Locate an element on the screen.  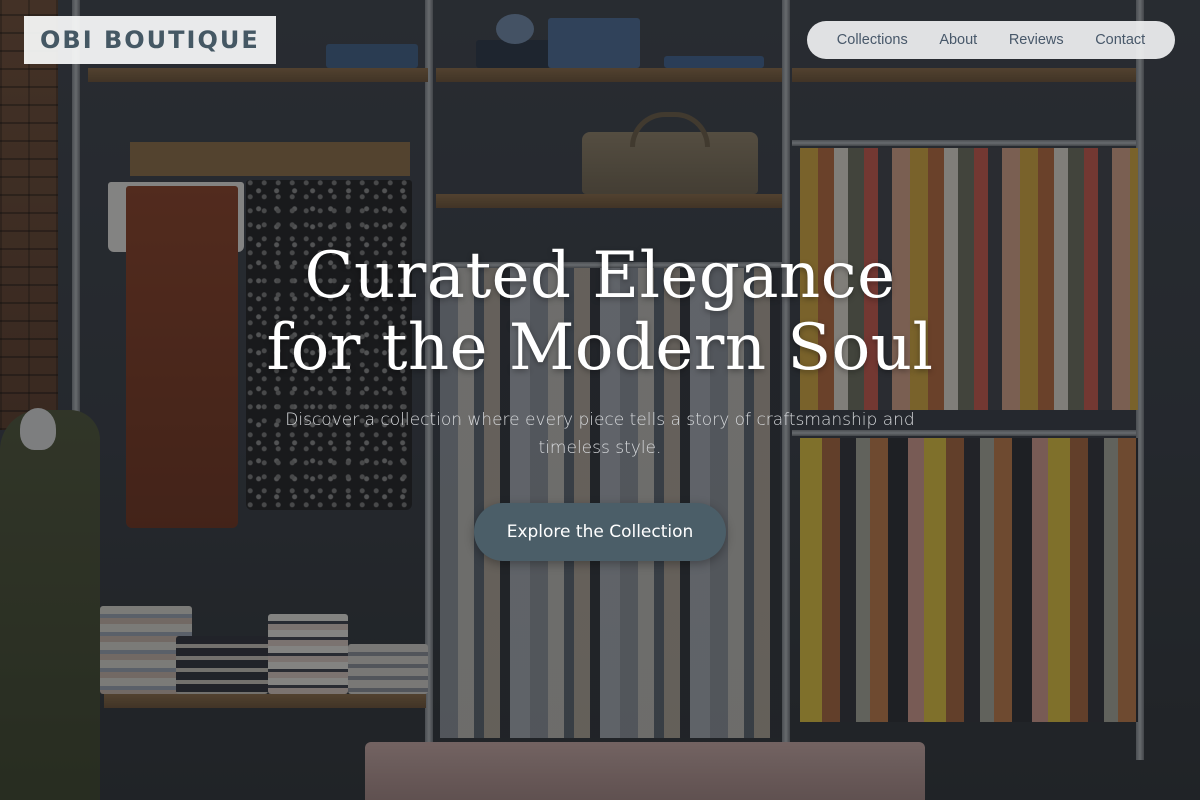
nav-link-about: About is located at coordinates (958, 40).